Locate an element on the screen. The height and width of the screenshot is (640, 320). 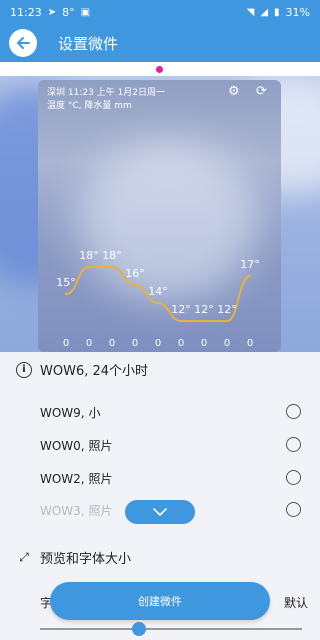
status-temperature: 8° is located at coordinates (68, 12).